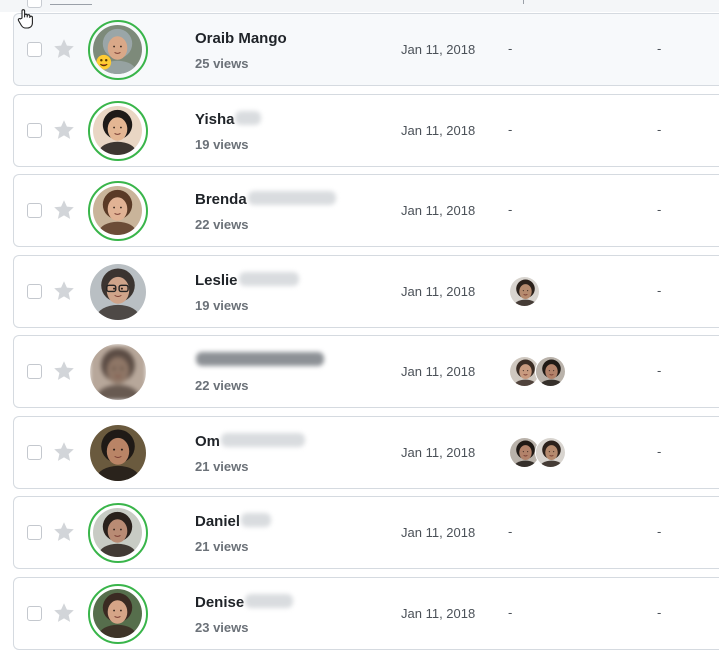 This screenshot has height=657, width=719. What do you see at coordinates (220, 602) in the screenshot?
I see `row-name-text: Denise` at bounding box center [220, 602].